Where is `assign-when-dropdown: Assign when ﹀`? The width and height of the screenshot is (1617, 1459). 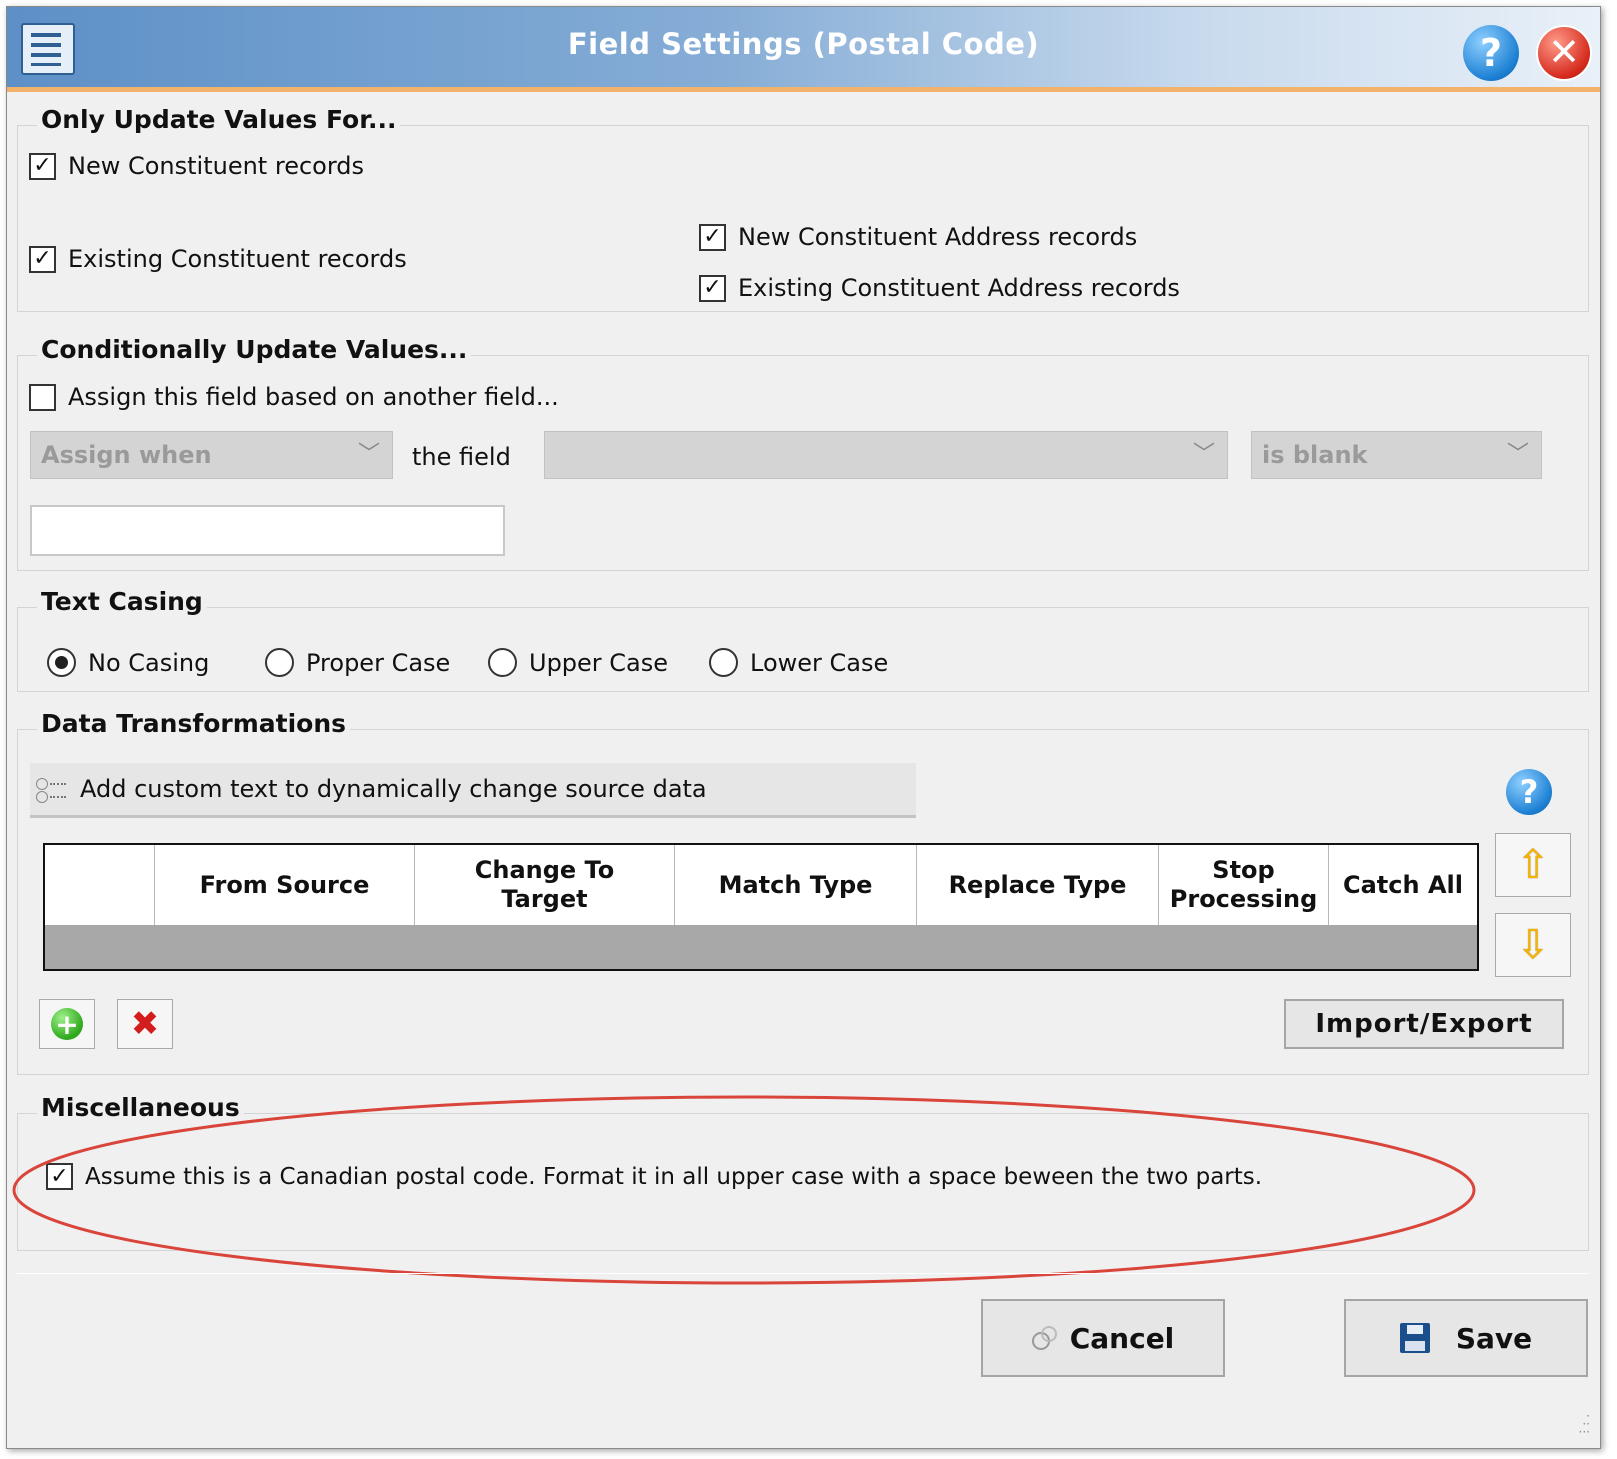
assign-when-dropdown: Assign when ﹀ is located at coordinates (211, 455).